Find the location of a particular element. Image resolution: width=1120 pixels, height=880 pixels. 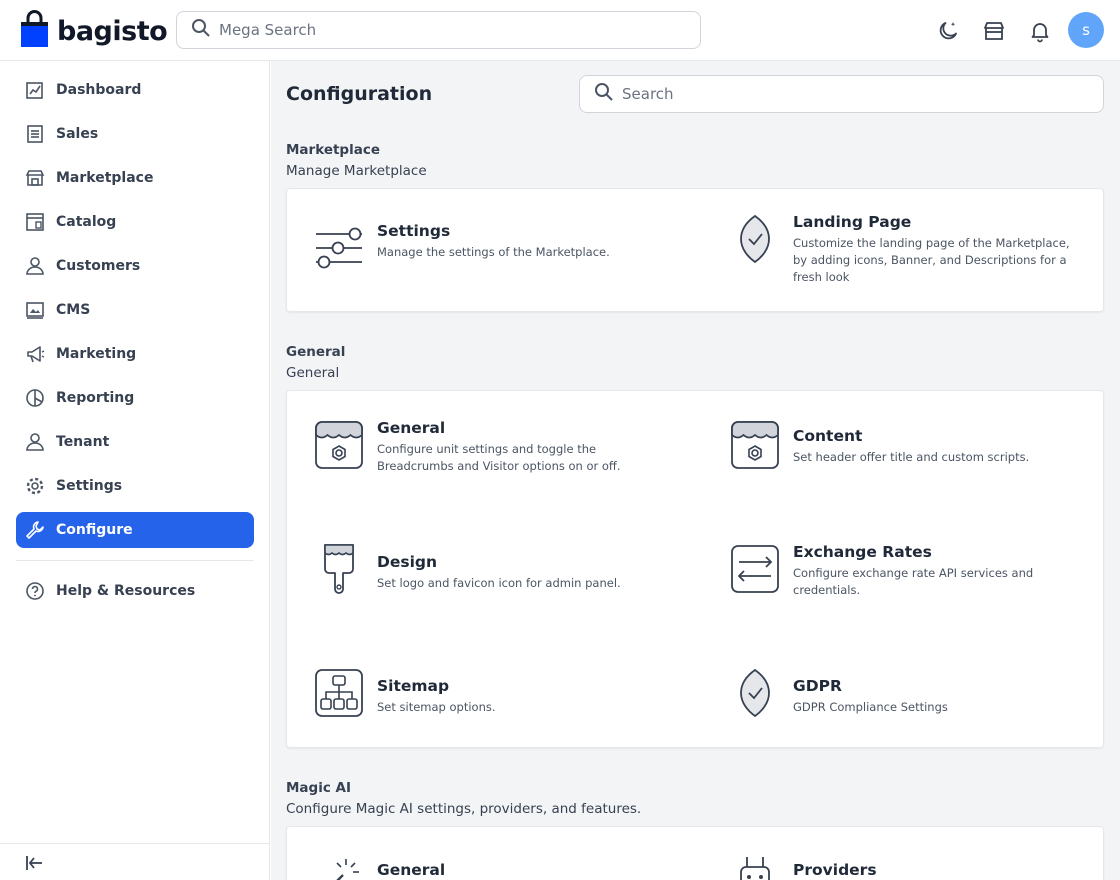

dashboard-icon is located at coordinates (35, 90).